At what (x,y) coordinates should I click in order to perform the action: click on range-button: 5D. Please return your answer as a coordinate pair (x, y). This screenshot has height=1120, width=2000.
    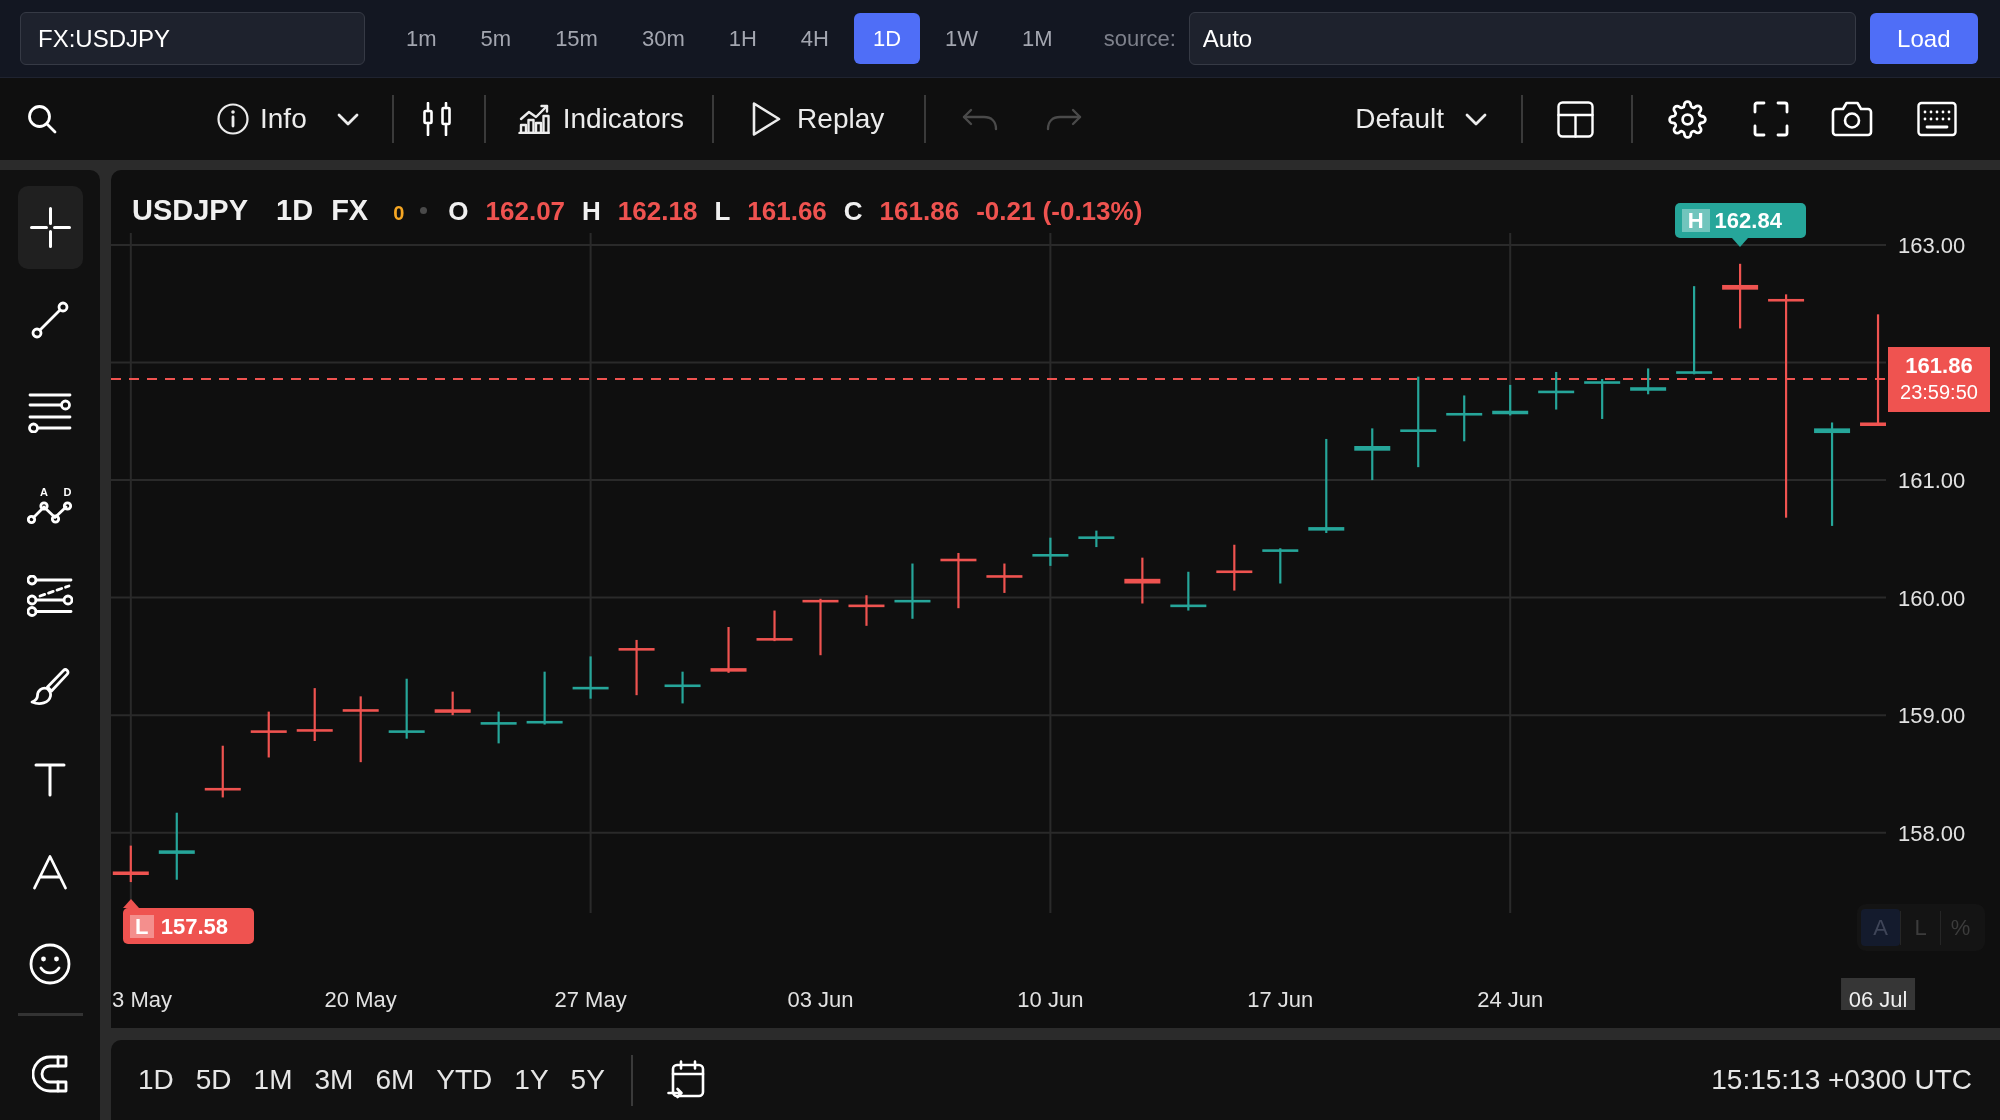
    Looking at the image, I should click on (213, 1080).